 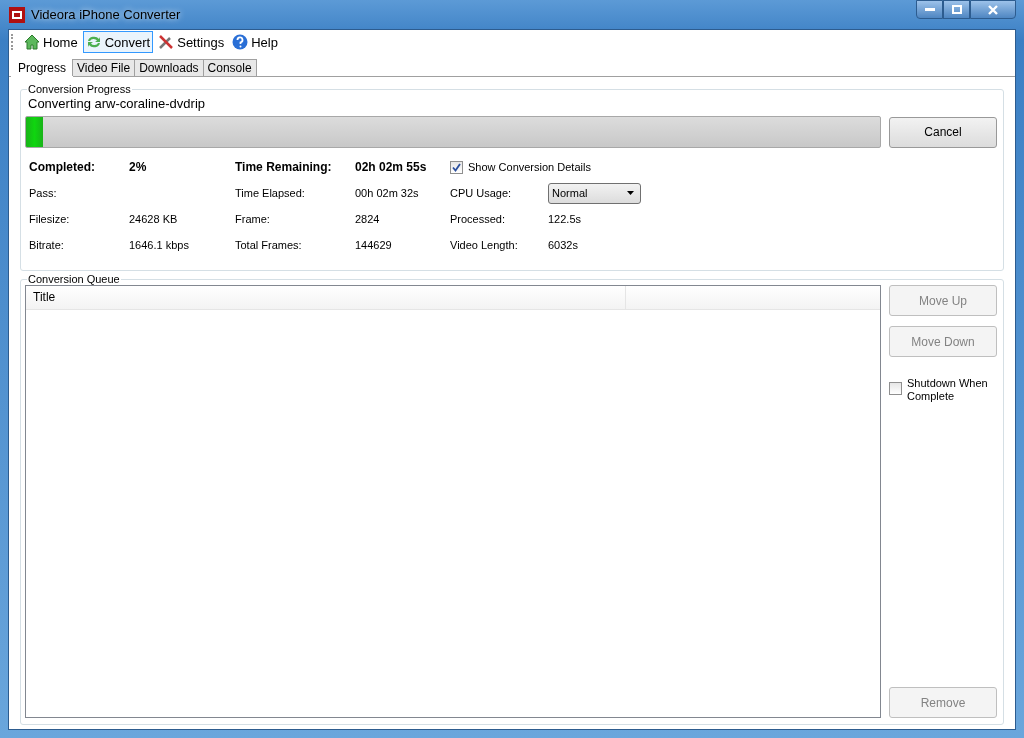 I want to click on status-text: Converting arw-coraline-dvdrip, so click(x=117, y=103).